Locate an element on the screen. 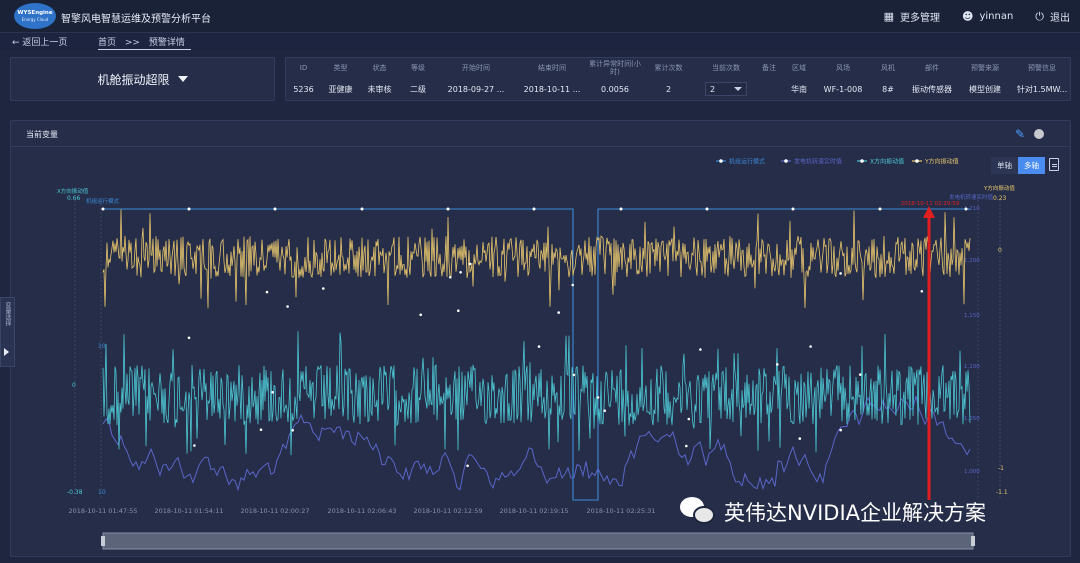 Image resolution: width=1080 pixels, height=563 pixels. legend-label: 发电机转速实时值 is located at coordinates (818, 162).